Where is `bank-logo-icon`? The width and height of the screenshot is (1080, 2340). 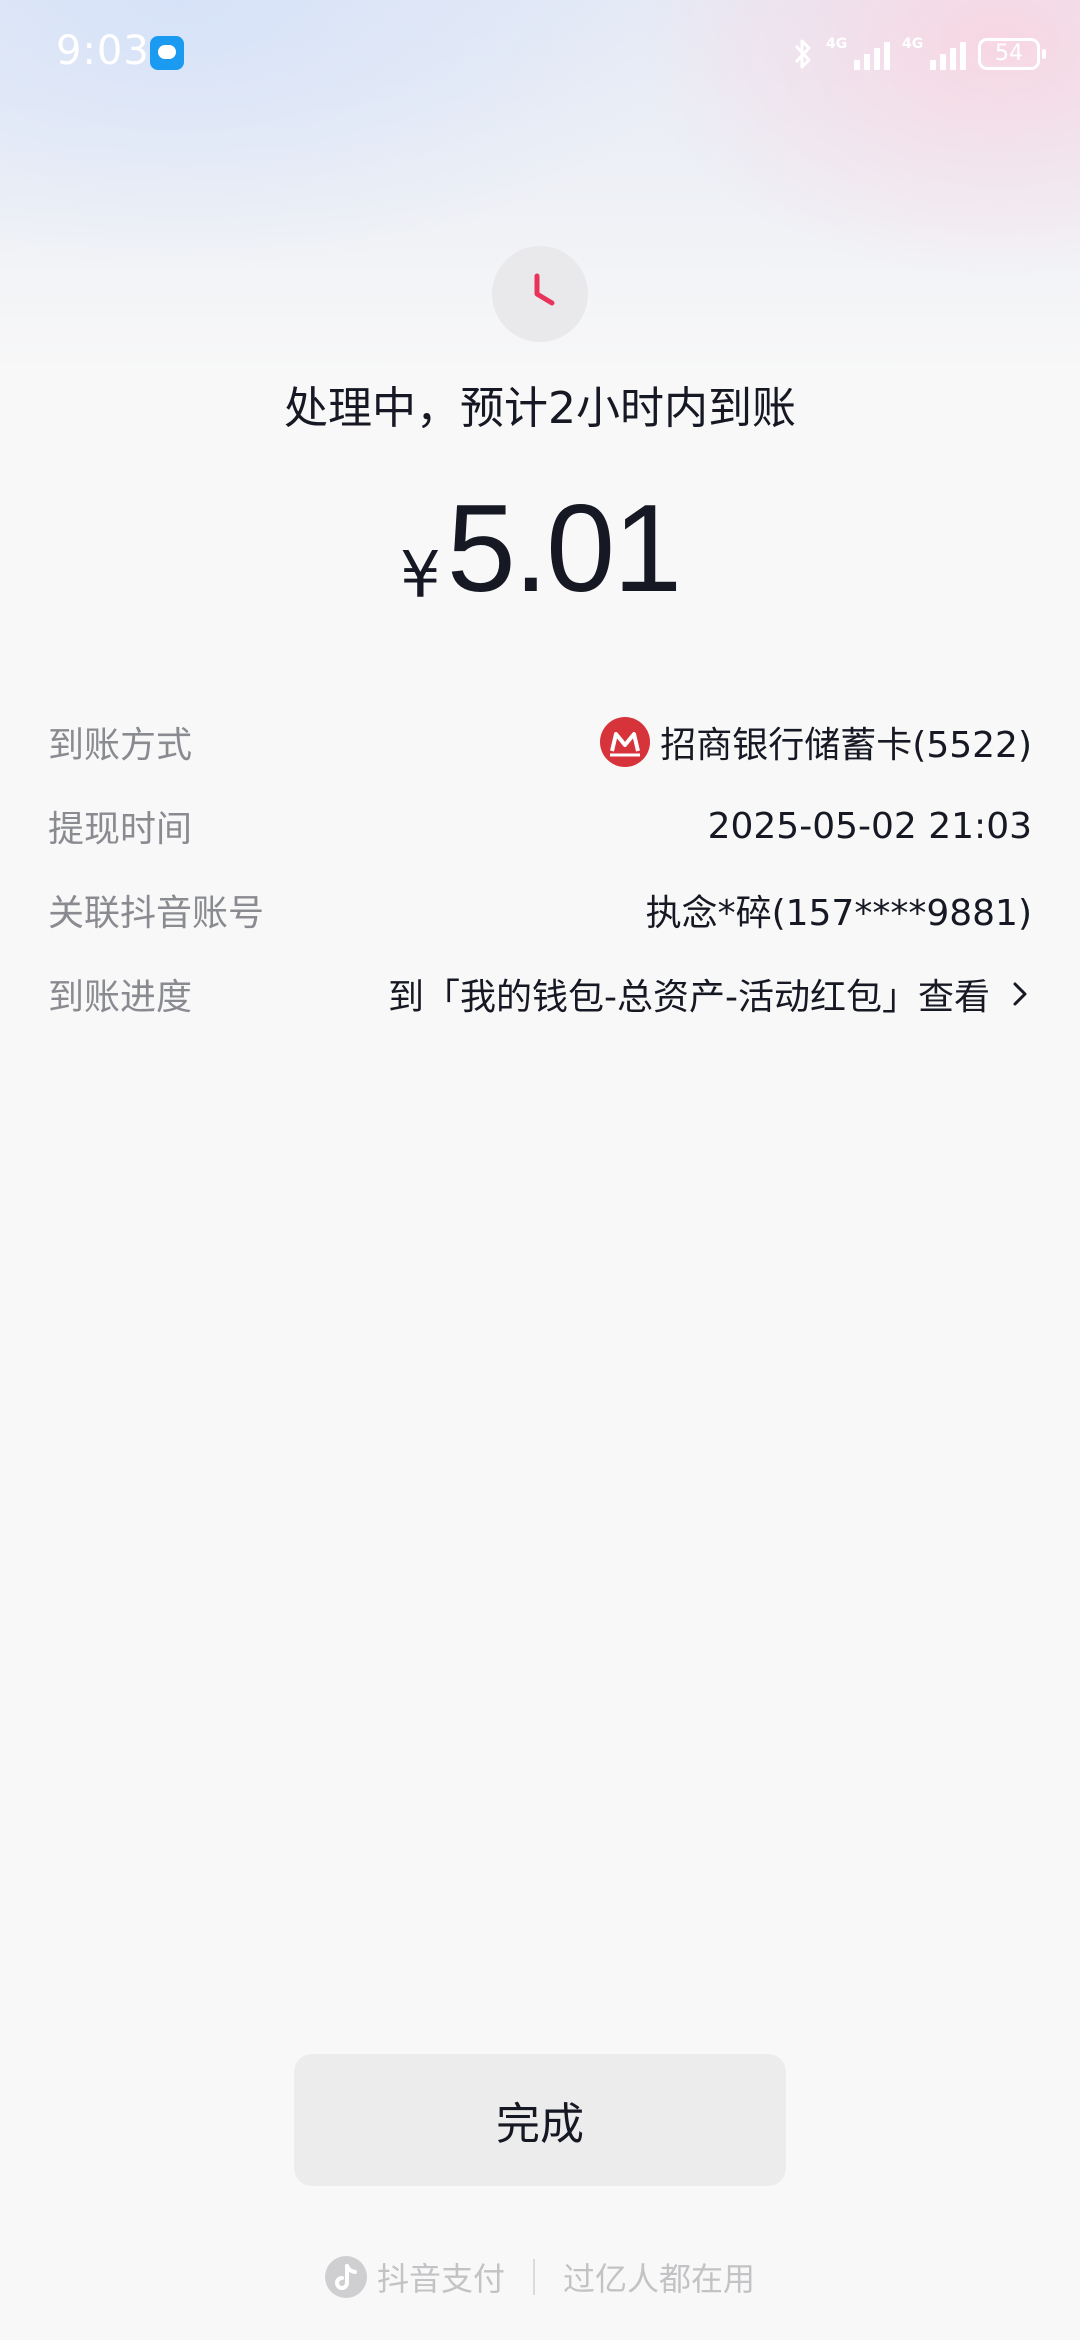 bank-logo-icon is located at coordinates (625, 742).